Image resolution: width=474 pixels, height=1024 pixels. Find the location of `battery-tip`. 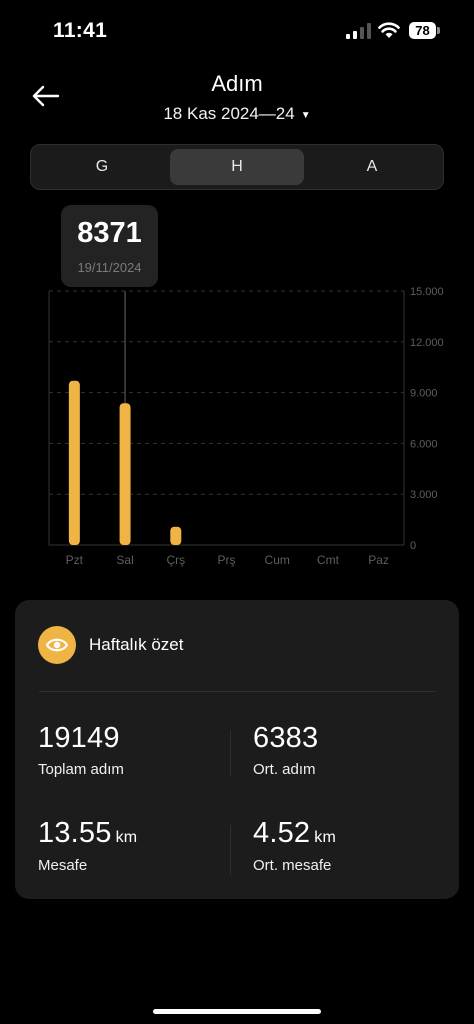

battery-tip is located at coordinates (438, 30).